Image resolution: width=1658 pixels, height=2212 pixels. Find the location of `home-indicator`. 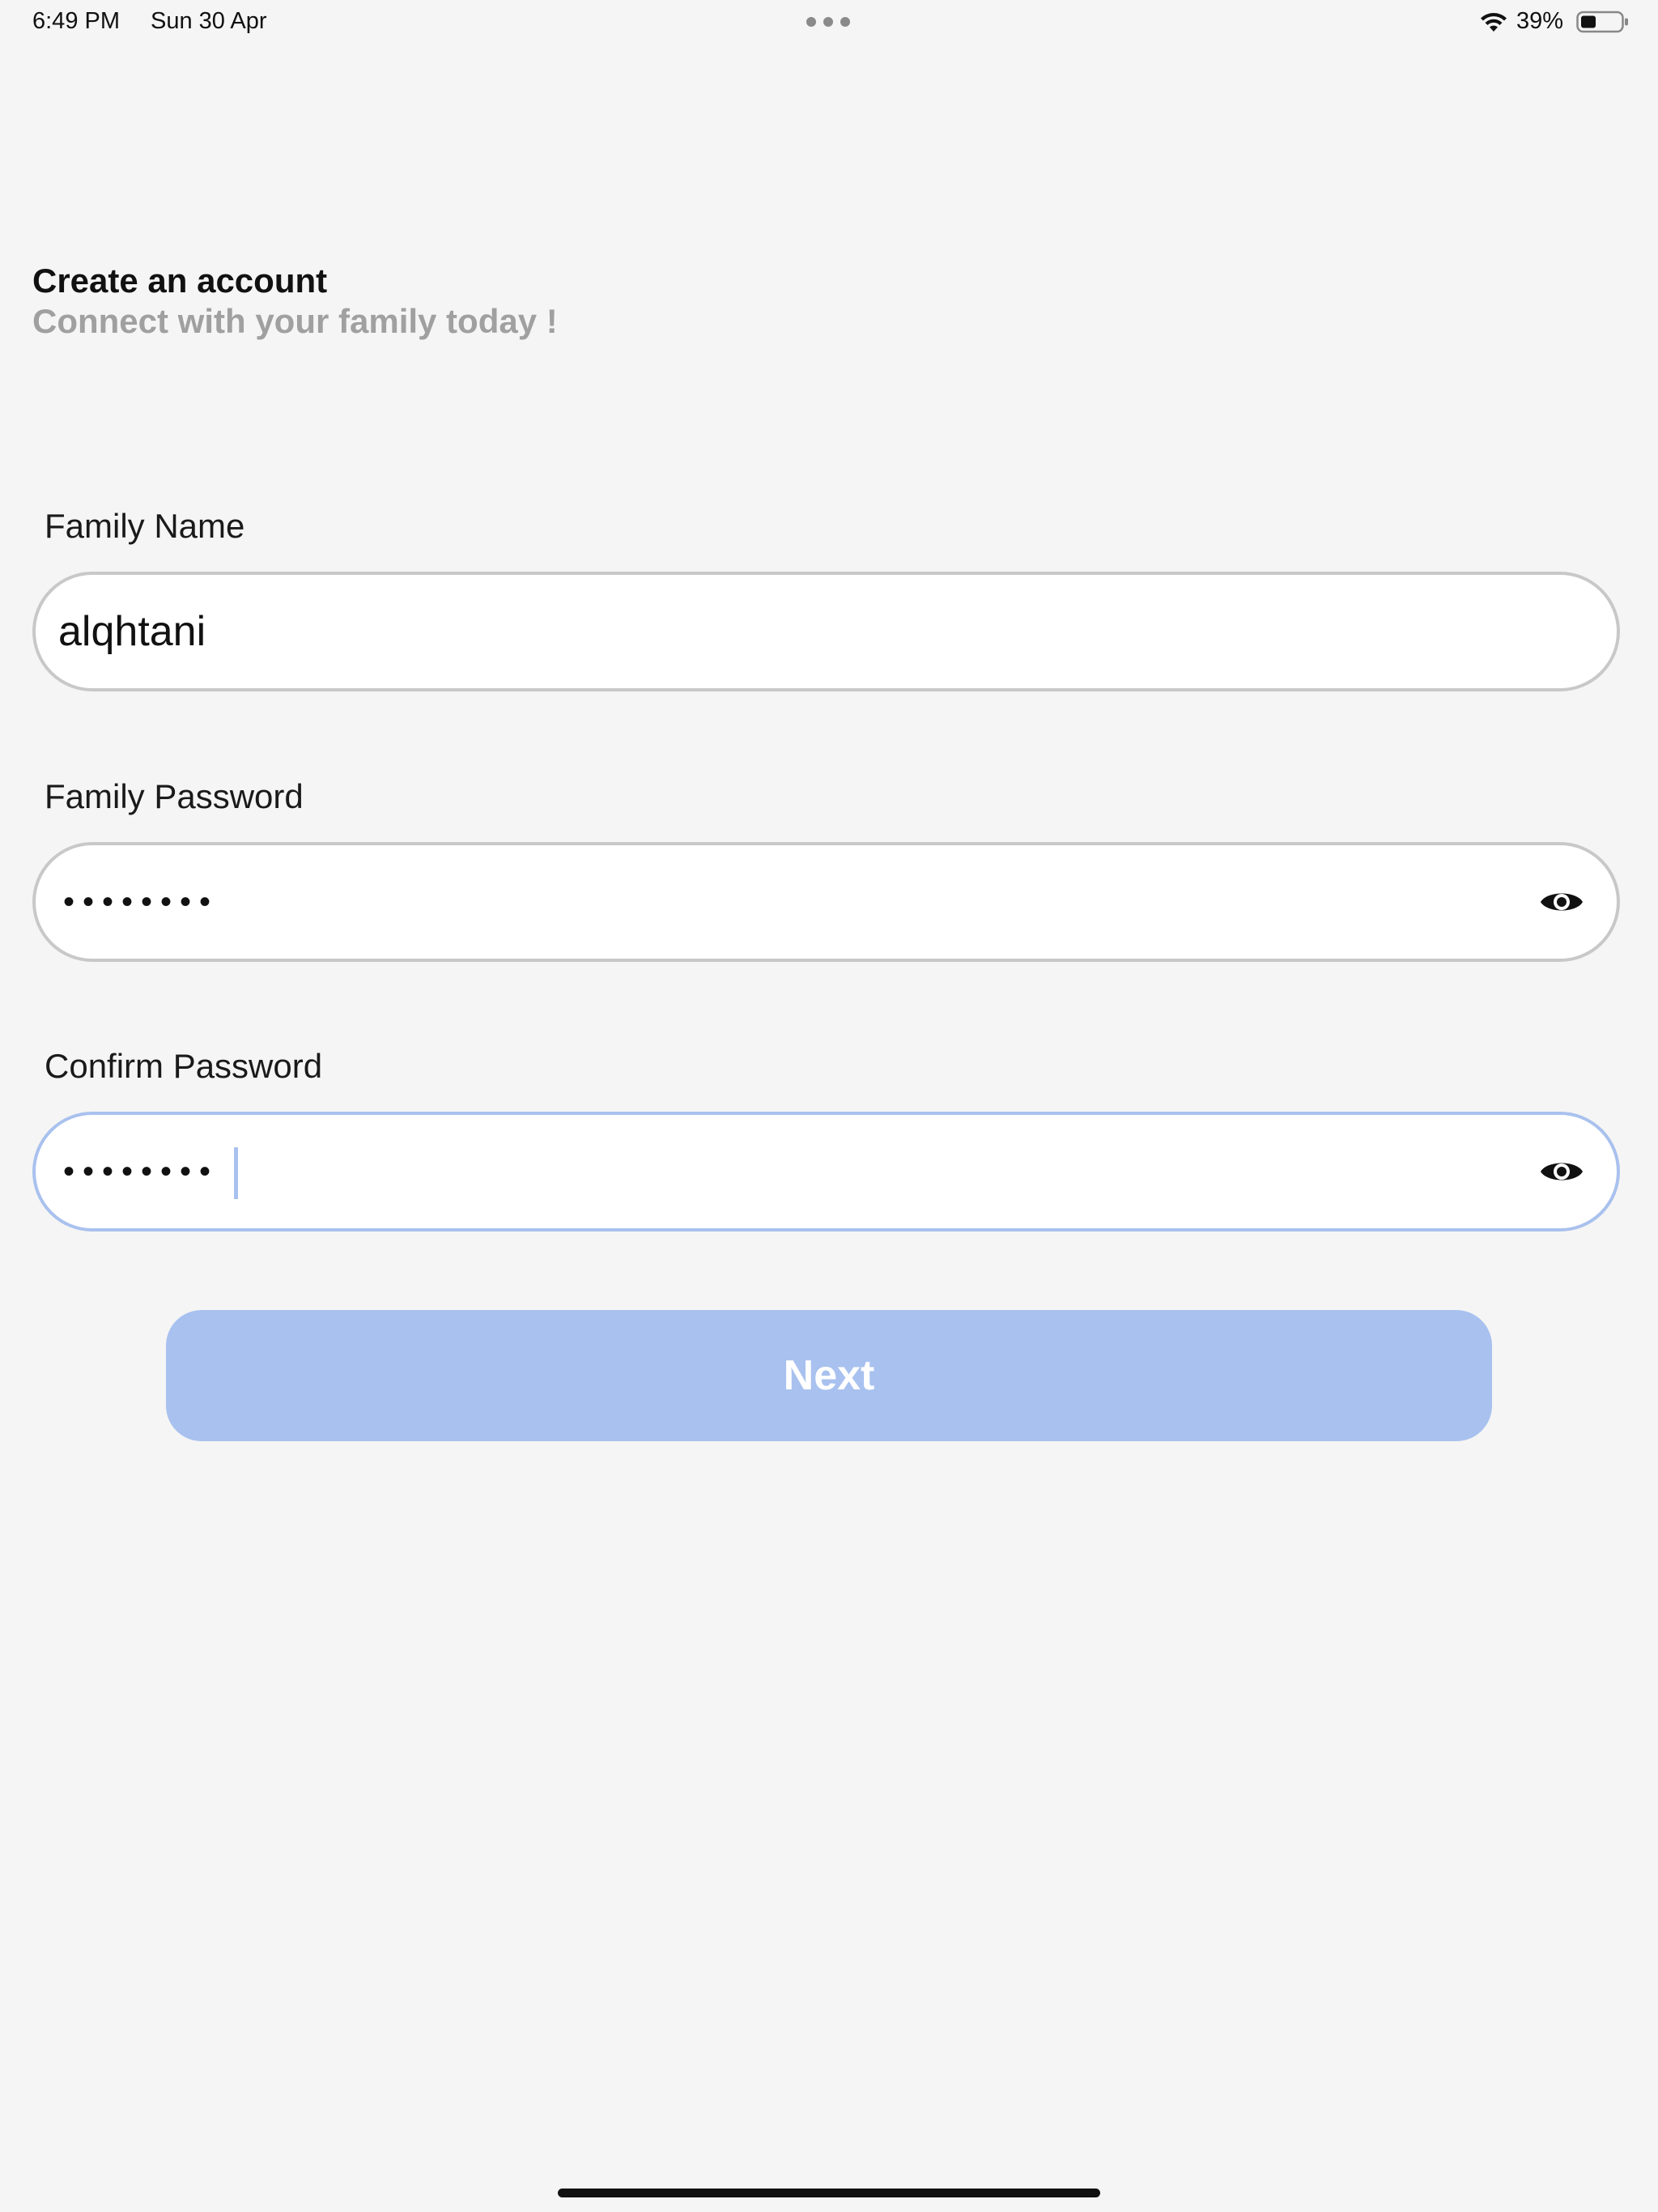

home-indicator is located at coordinates (829, 2193).